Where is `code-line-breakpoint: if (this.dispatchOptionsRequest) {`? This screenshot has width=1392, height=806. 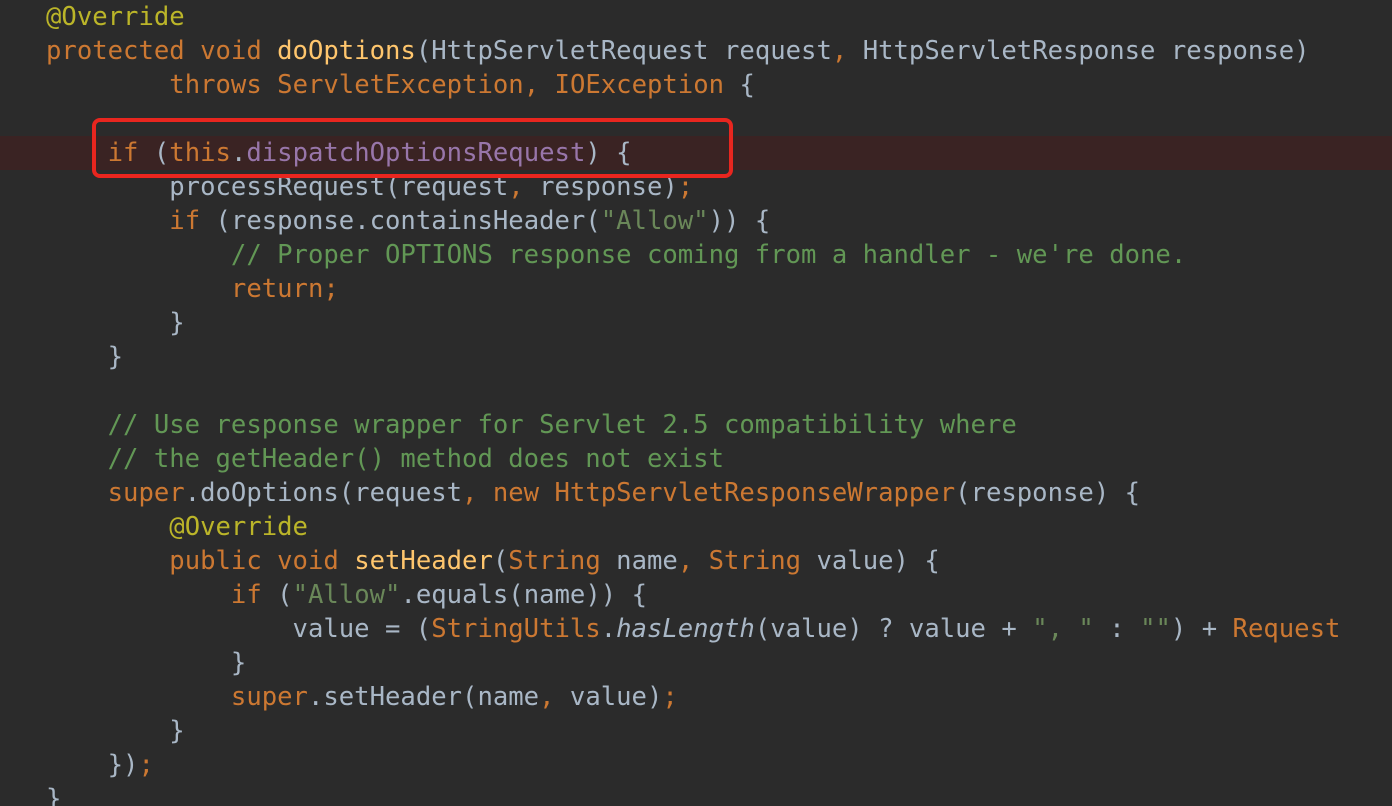 code-line-breakpoint: if (this.dispatchOptionsRequest) { is located at coordinates (696, 153).